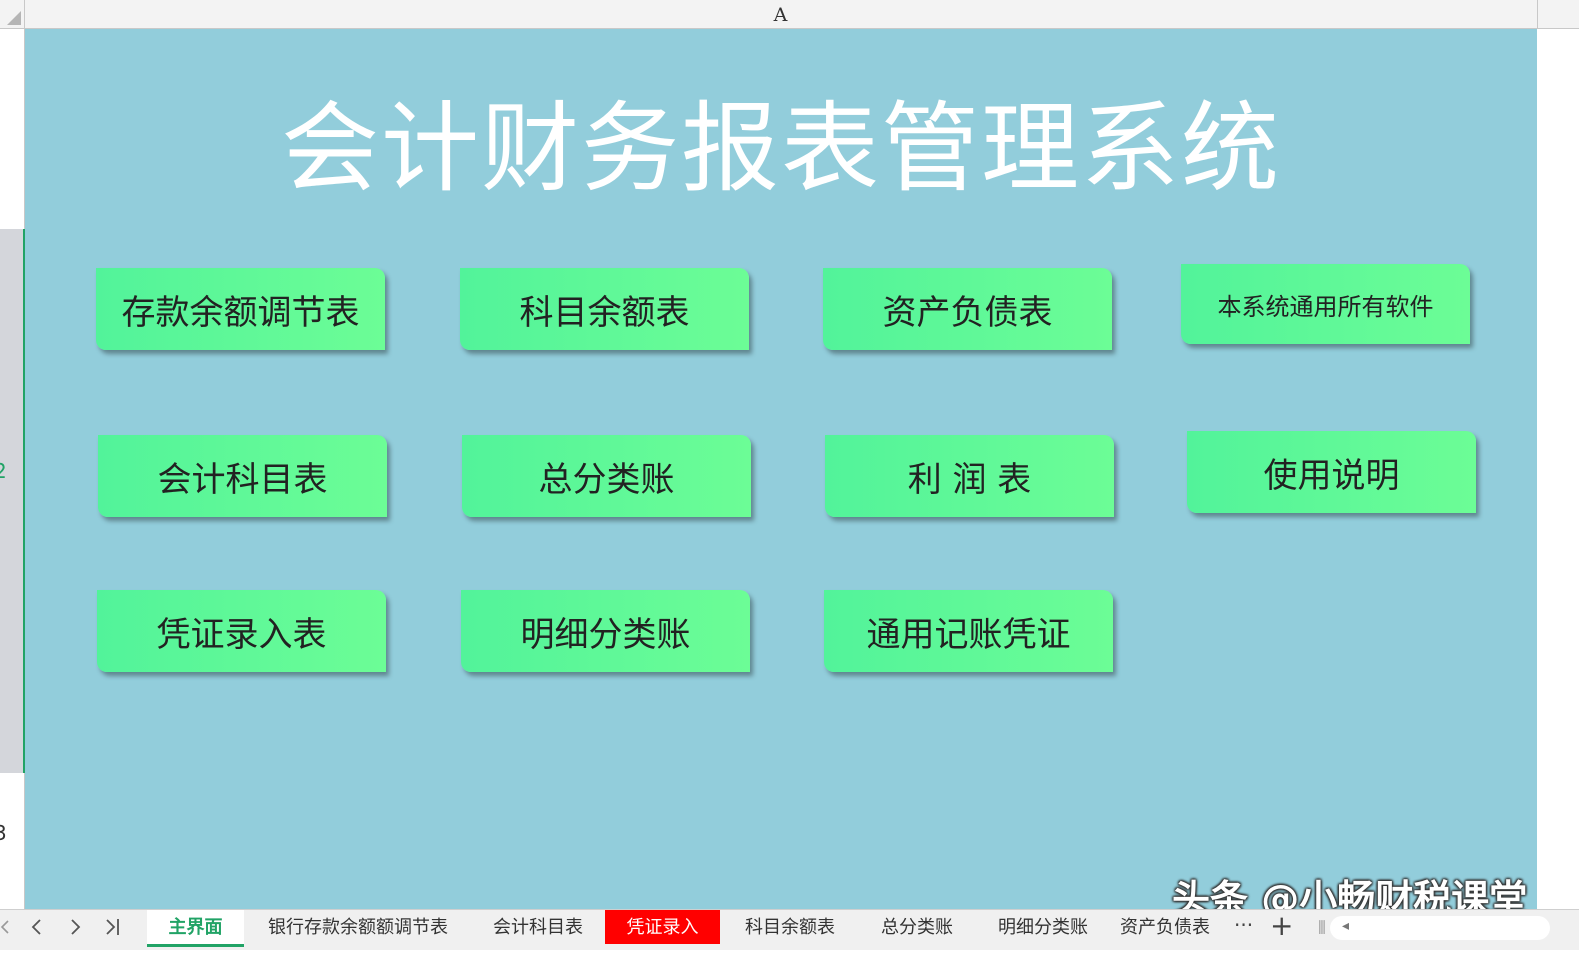  Describe the element at coordinates (12, 501) in the screenshot. I see `row-selection-highlight` at that location.